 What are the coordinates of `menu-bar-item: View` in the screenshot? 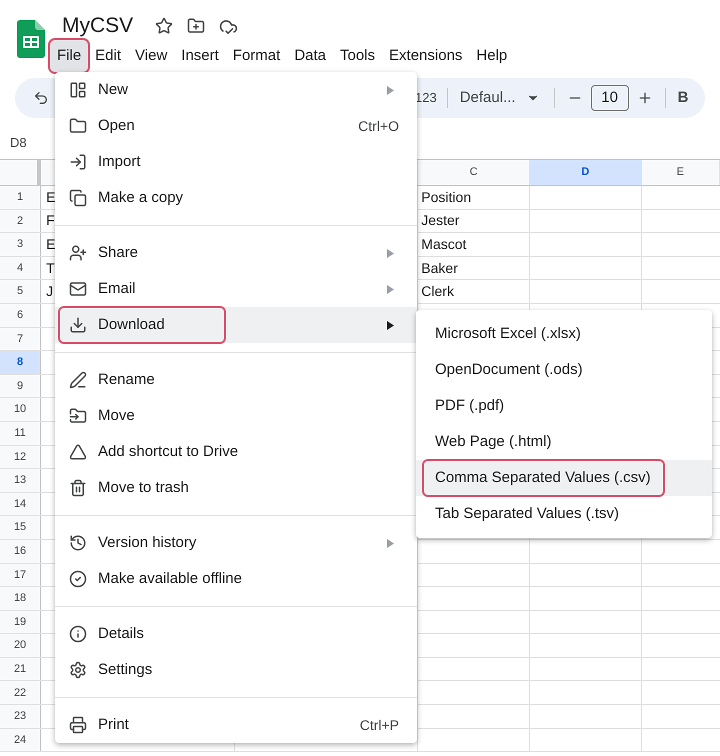 It's located at (151, 56).